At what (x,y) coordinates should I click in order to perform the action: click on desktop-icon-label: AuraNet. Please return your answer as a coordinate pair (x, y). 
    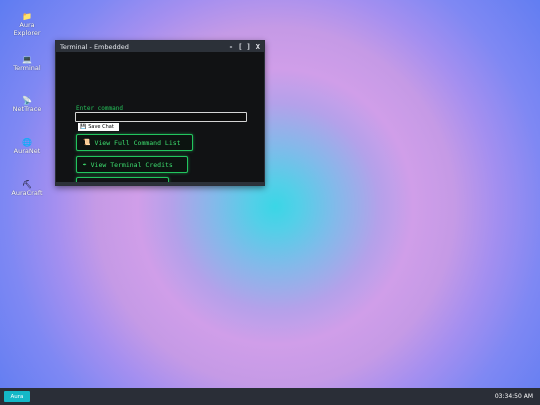
    Looking at the image, I should click on (27, 151).